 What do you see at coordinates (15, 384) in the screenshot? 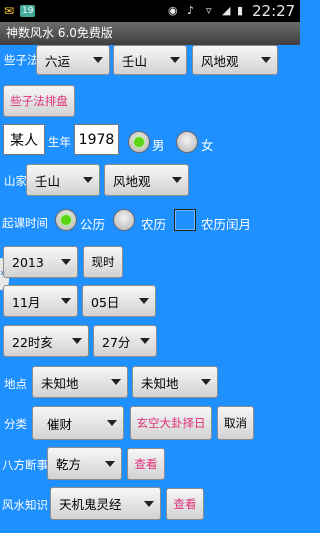
I see `place-label: 地点` at bounding box center [15, 384].